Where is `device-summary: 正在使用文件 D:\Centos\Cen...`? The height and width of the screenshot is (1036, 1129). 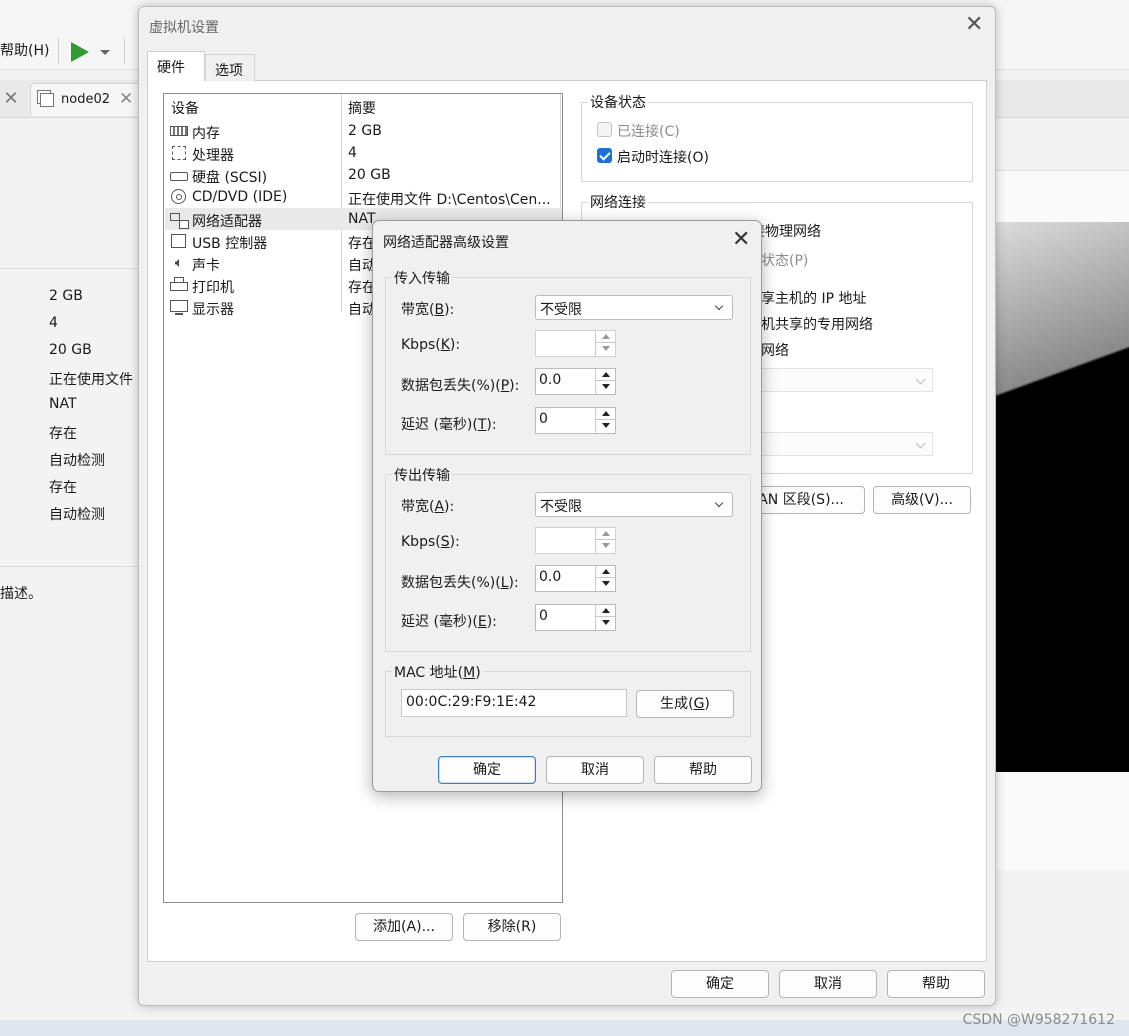
device-summary: 正在使用文件 D:\Centos\Cen... is located at coordinates (449, 200).